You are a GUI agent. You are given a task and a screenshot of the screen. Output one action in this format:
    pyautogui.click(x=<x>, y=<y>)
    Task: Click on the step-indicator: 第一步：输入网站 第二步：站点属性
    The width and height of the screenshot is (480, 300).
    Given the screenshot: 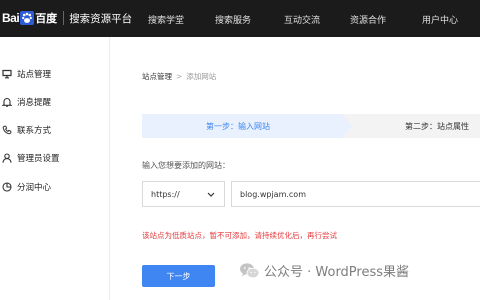 What is the action you would take?
    pyautogui.click(x=311, y=126)
    